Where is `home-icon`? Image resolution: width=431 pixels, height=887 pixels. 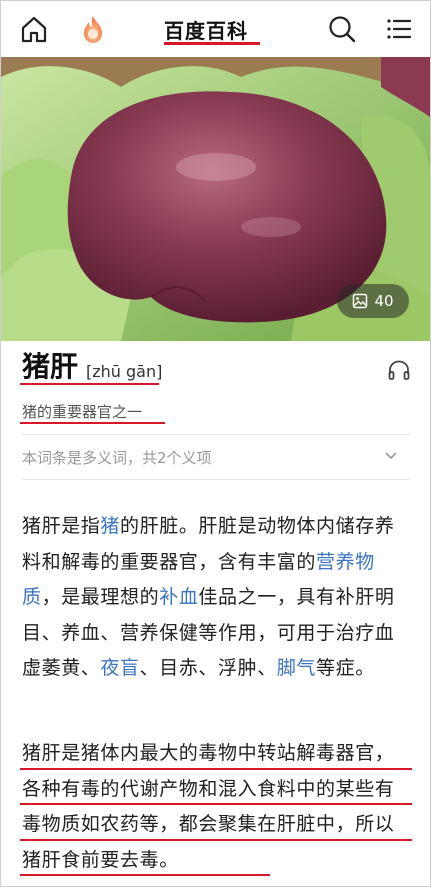 home-icon is located at coordinates (34, 29).